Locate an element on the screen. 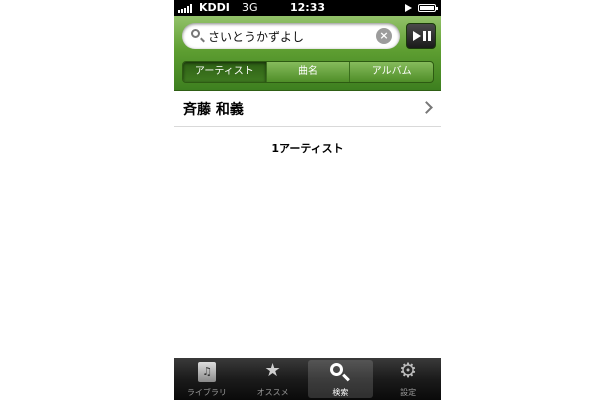  tab-settings: ⚙ 設定 is located at coordinates (408, 379).